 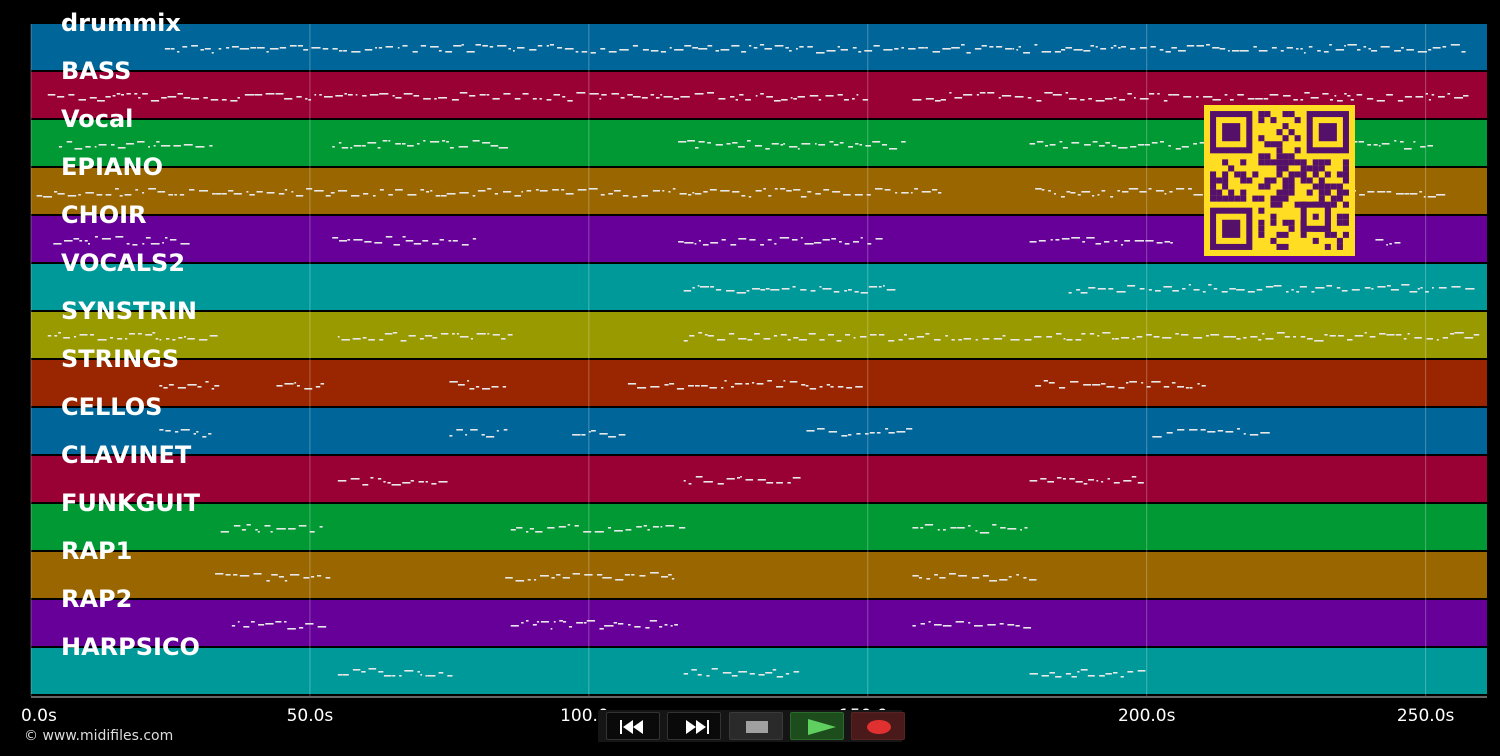 I want to click on record-icon, so click(x=879, y=727).